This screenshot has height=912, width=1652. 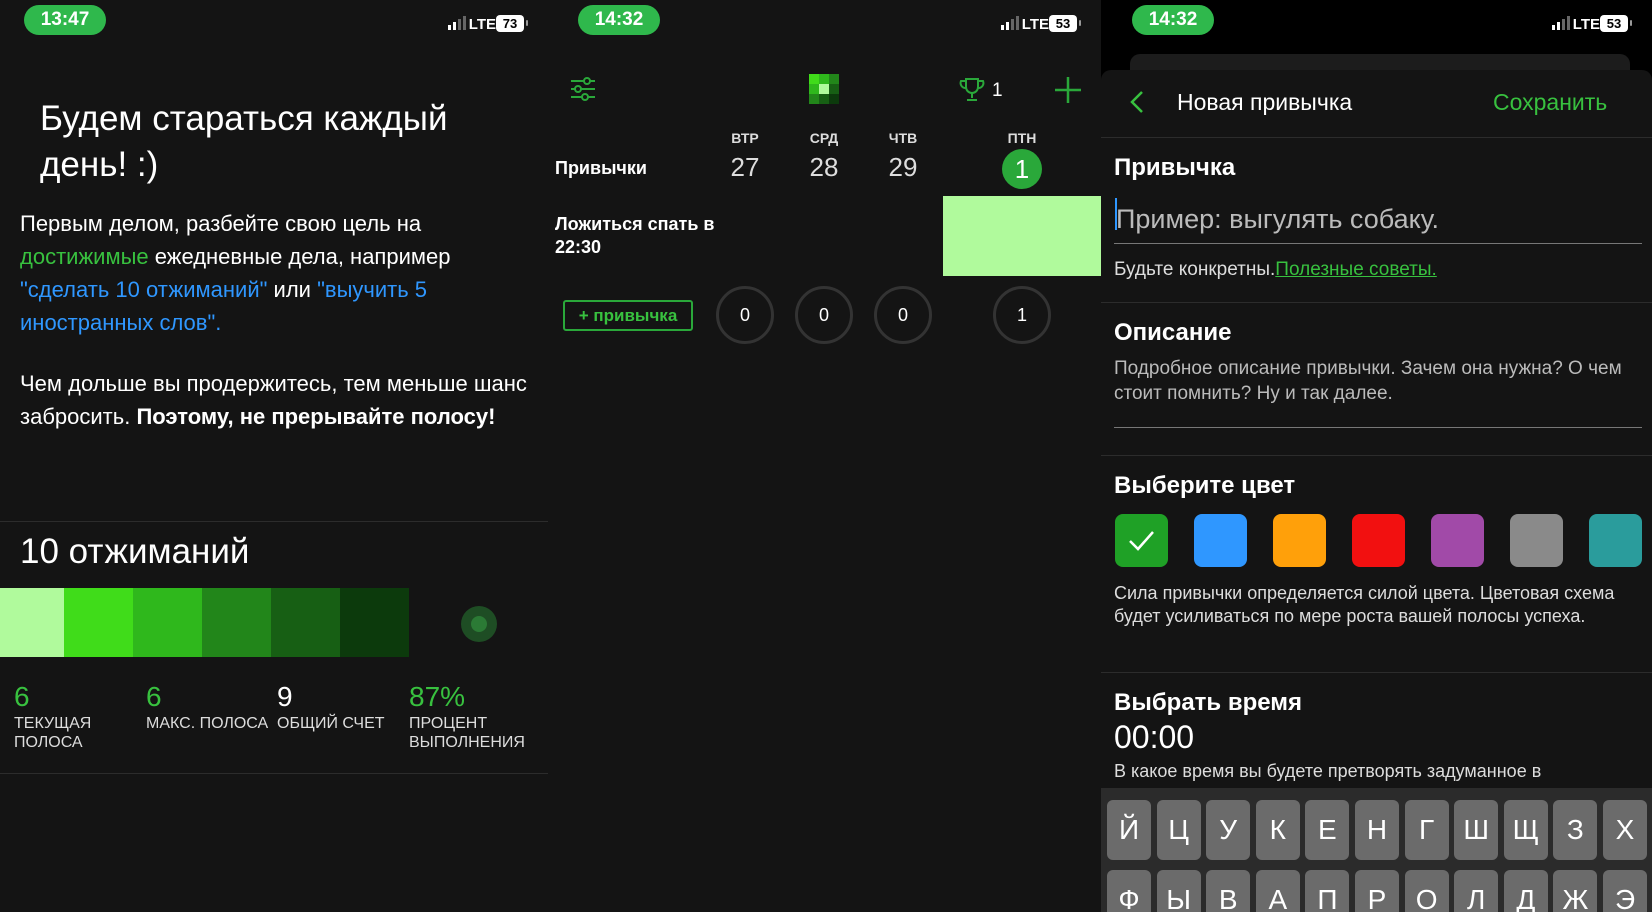 I want to click on count-circle: 1, so click(x=1022, y=315).